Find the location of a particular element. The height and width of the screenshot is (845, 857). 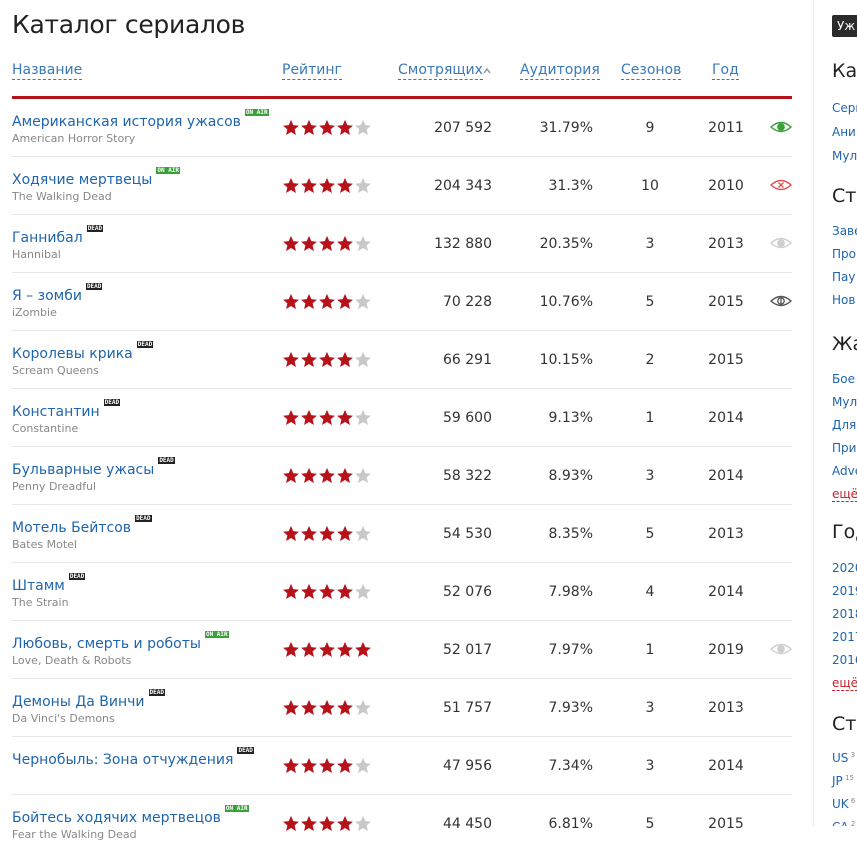

sidebar-filter-label: 2020 is located at coordinates (844, 568).